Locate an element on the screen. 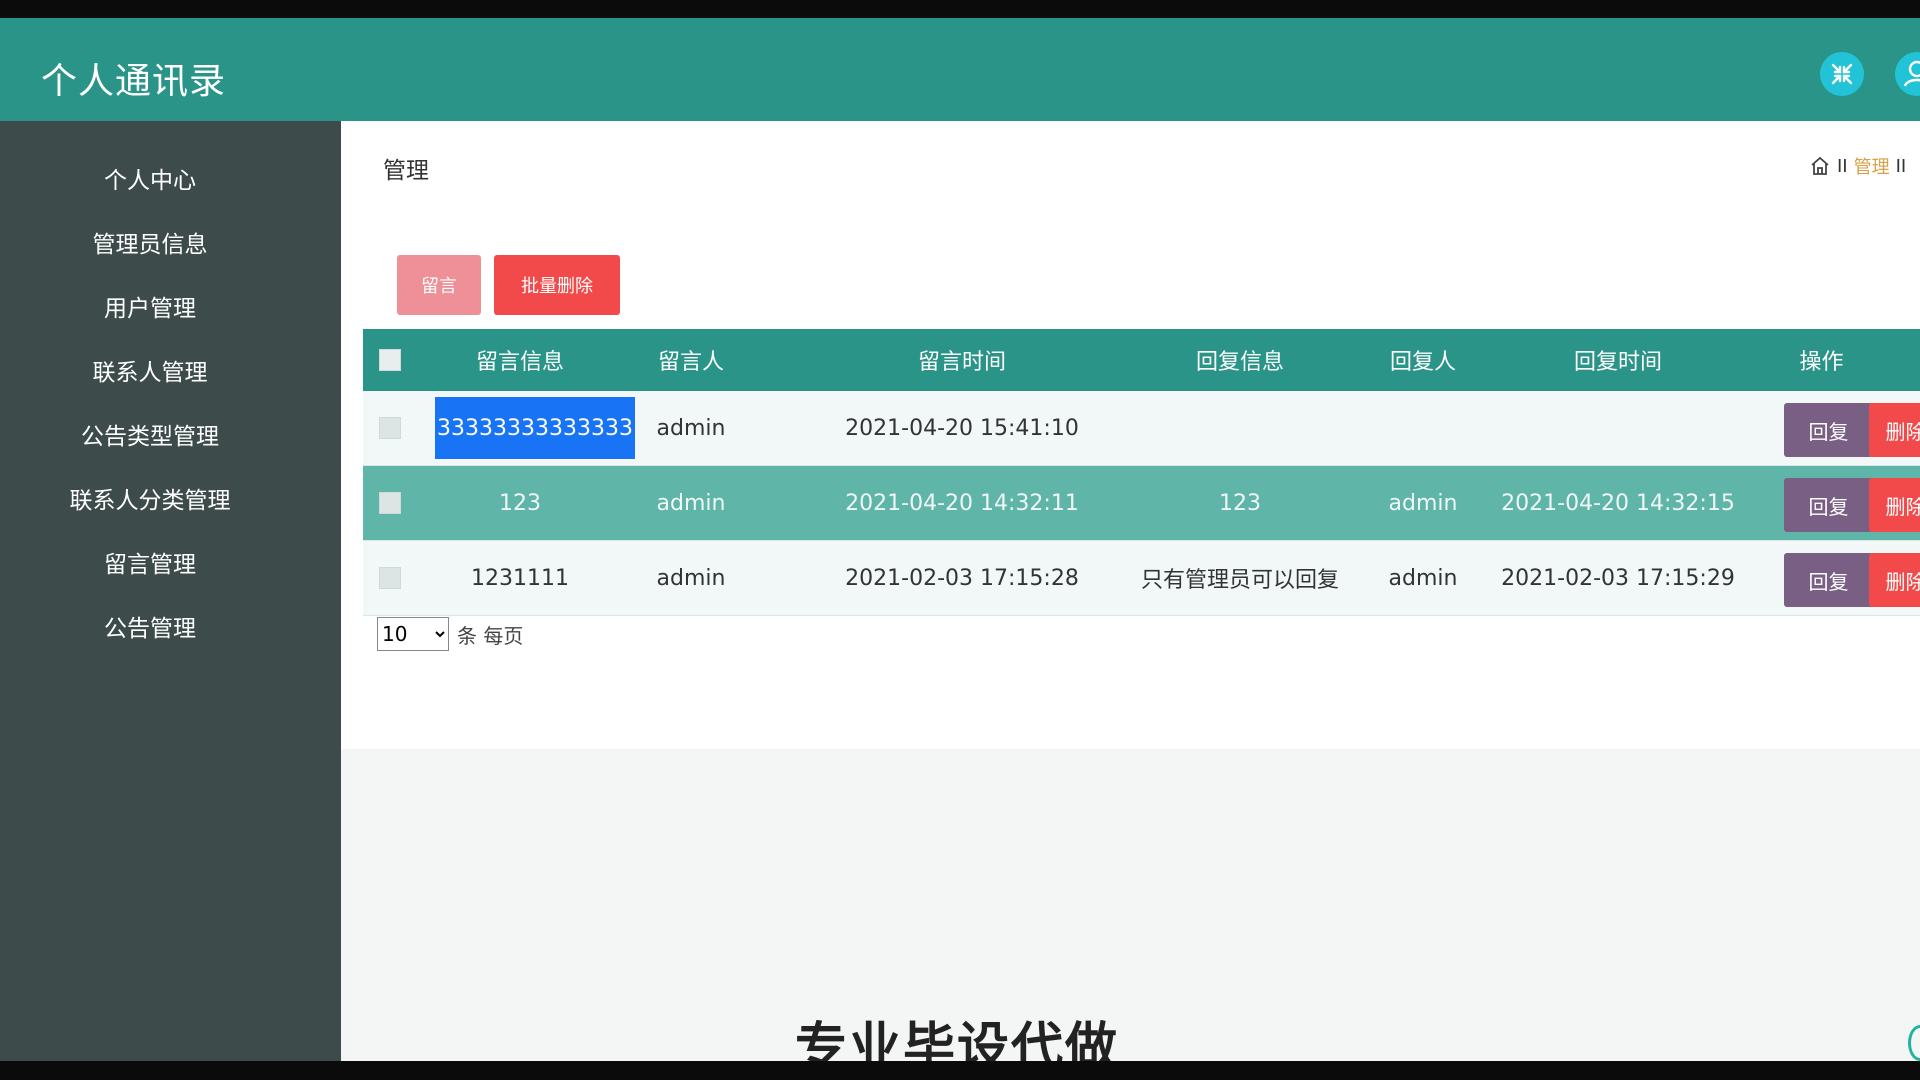 This screenshot has width=1920, height=1080. cell-reply-time is located at coordinates (1618, 428).